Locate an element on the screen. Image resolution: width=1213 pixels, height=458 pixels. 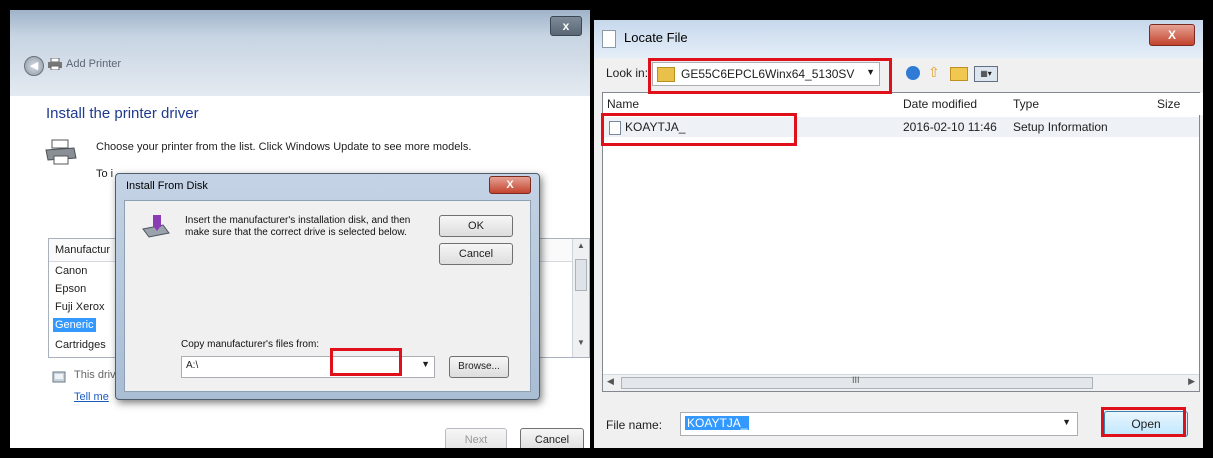
horizontal-scrollbar: ◀ III ▶ is located at coordinates (901, 382).